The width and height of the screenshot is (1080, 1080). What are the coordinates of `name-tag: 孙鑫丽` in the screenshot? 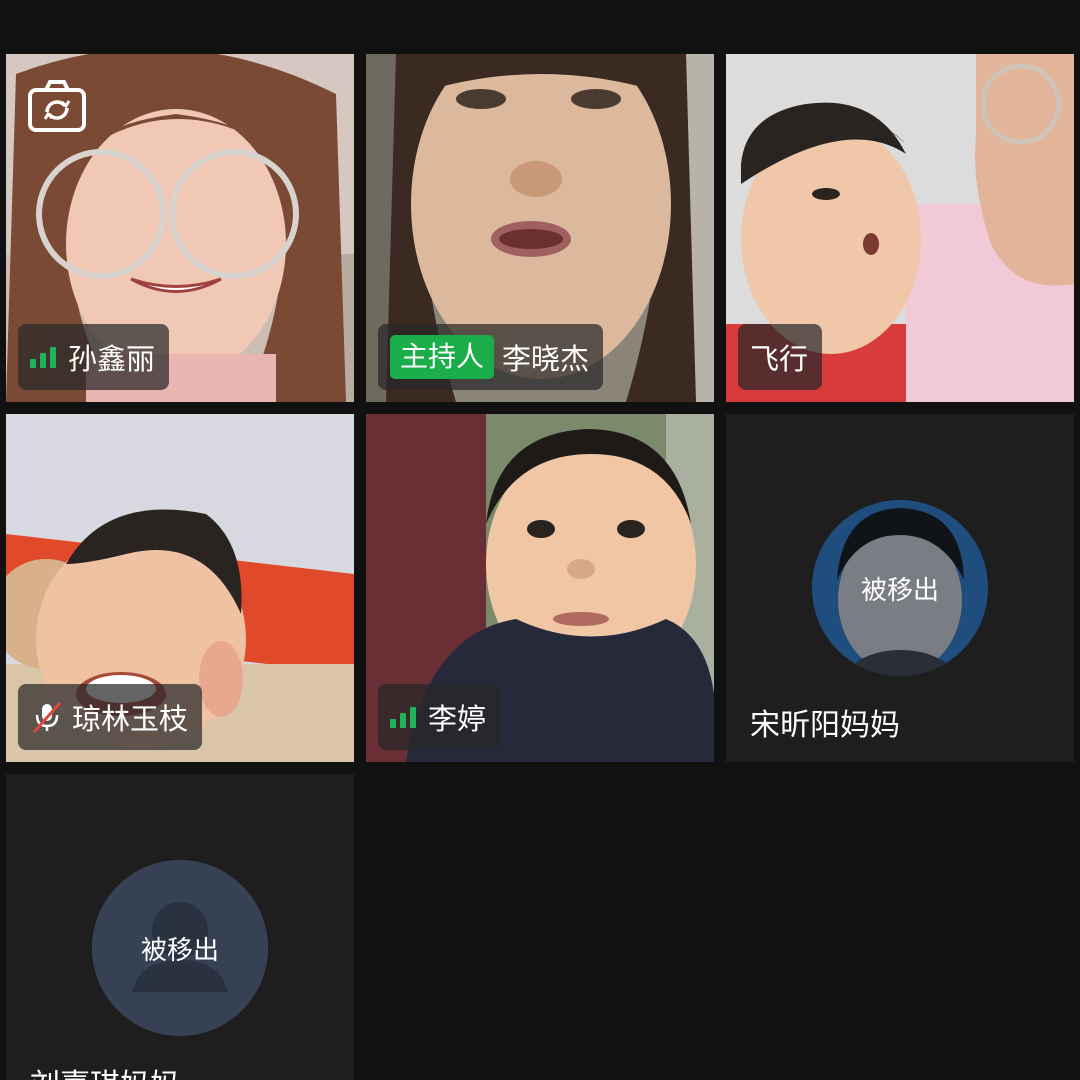 It's located at (94, 357).